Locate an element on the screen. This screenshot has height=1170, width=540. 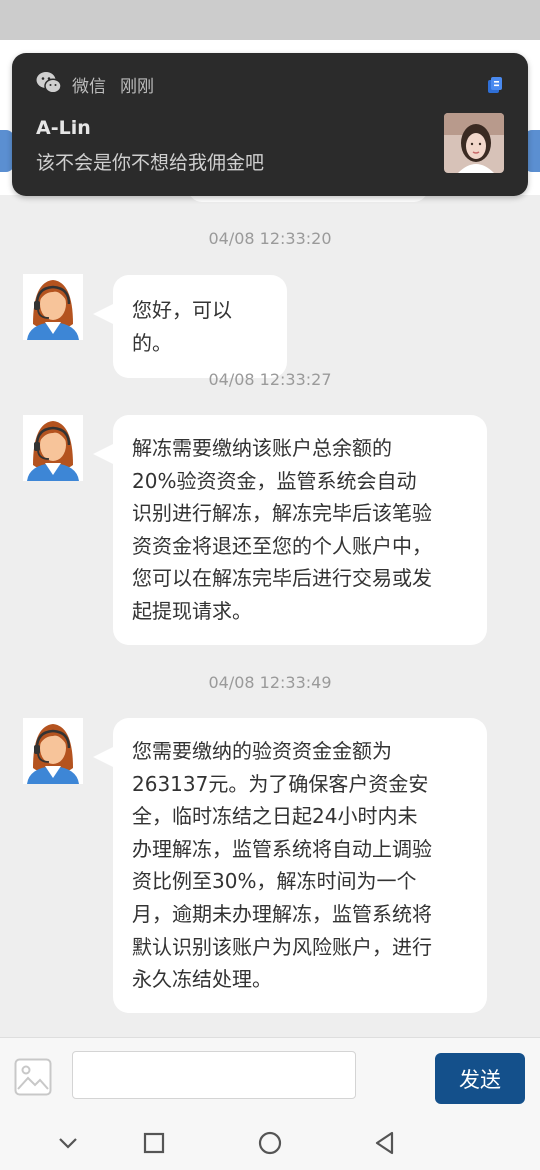
message-line: 您可以在解冻完毕后进行交易或发 is located at coordinates (282, 578).